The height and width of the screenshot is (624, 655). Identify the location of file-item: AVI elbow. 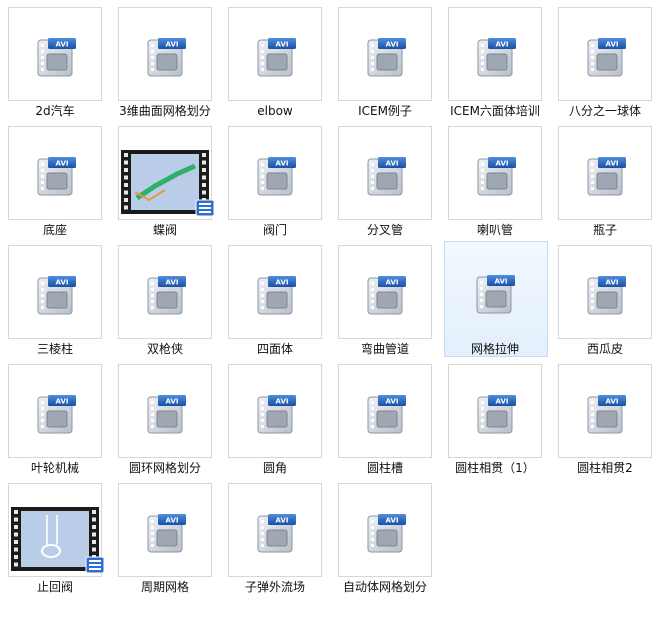
(275, 60).